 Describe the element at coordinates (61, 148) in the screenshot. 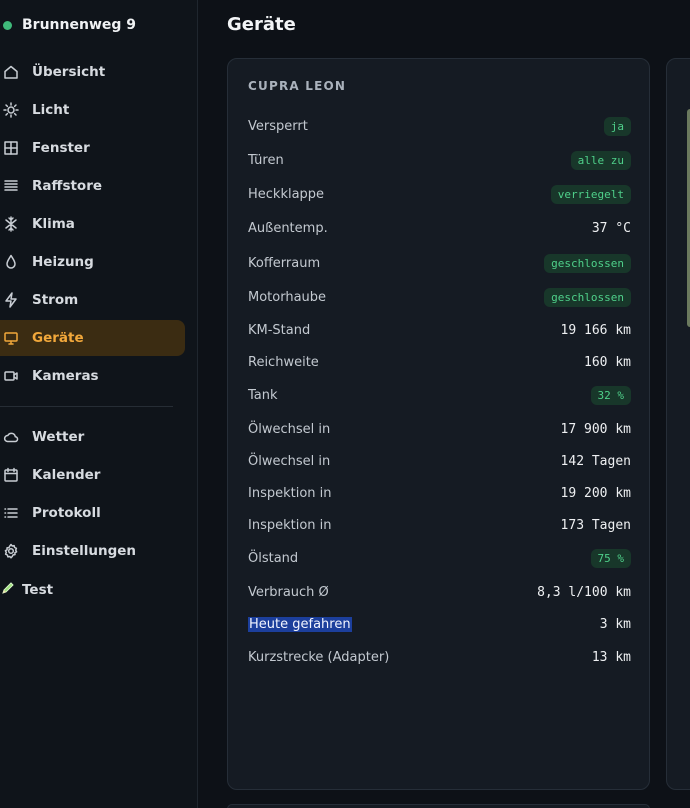

I see `sidebar-item-label: Fenster` at that location.